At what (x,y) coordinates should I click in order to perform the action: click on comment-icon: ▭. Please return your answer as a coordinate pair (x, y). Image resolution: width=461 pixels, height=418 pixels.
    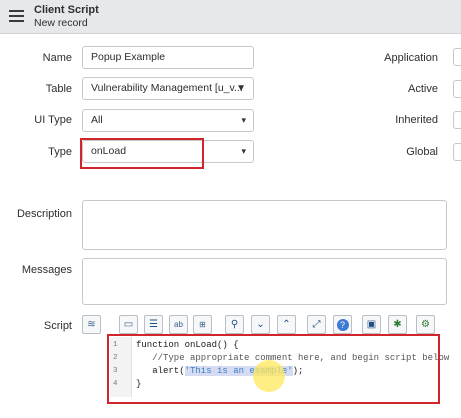
    Looking at the image, I should click on (128, 324).